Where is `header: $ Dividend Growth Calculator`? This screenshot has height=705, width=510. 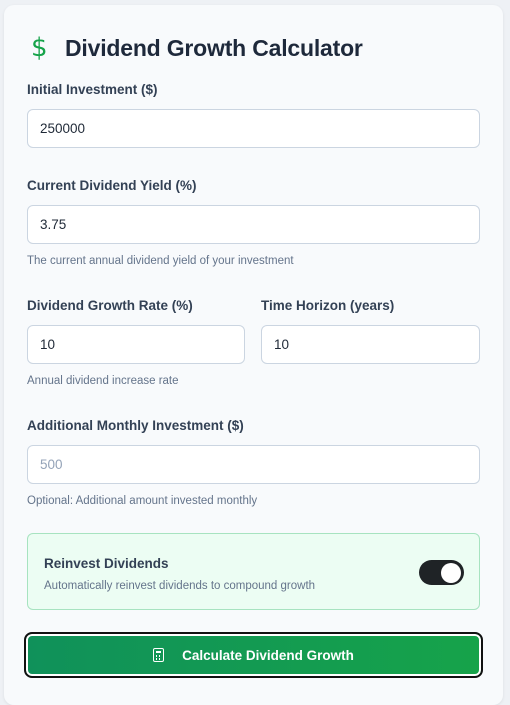
header: $ Dividend Growth Calculator is located at coordinates (197, 48).